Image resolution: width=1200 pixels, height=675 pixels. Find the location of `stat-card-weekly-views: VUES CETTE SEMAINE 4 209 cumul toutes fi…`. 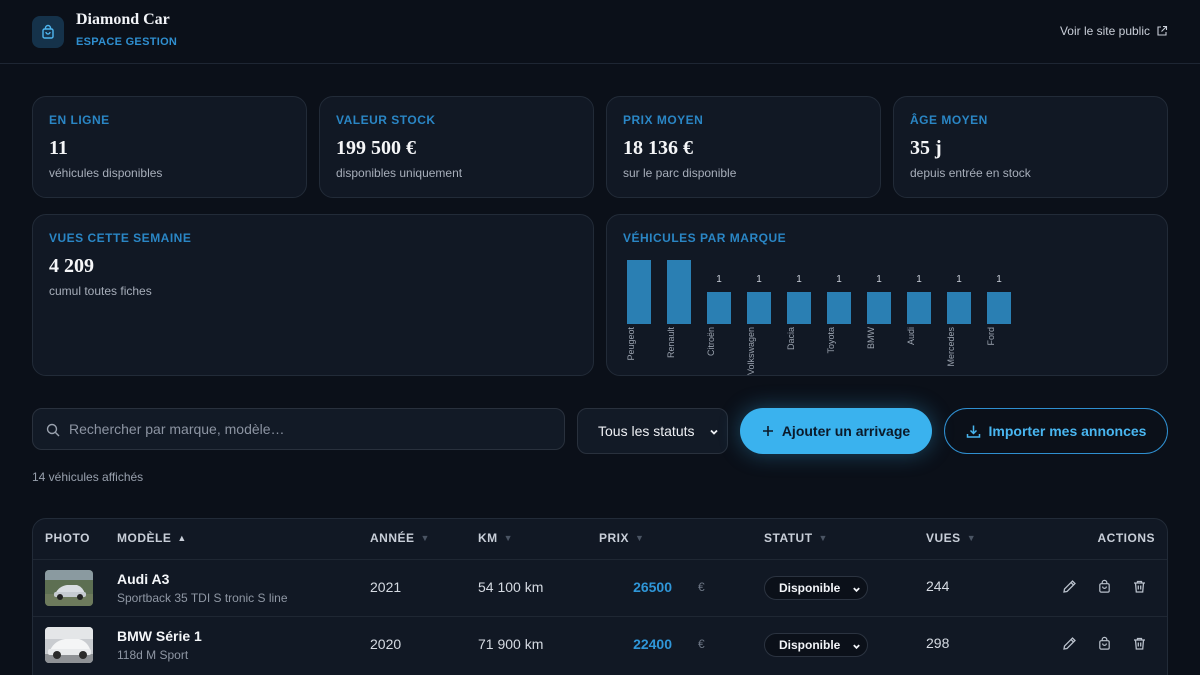

stat-card-weekly-views: VUES CETTE SEMAINE 4 209 cumul toutes fi… is located at coordinates (313, 295).